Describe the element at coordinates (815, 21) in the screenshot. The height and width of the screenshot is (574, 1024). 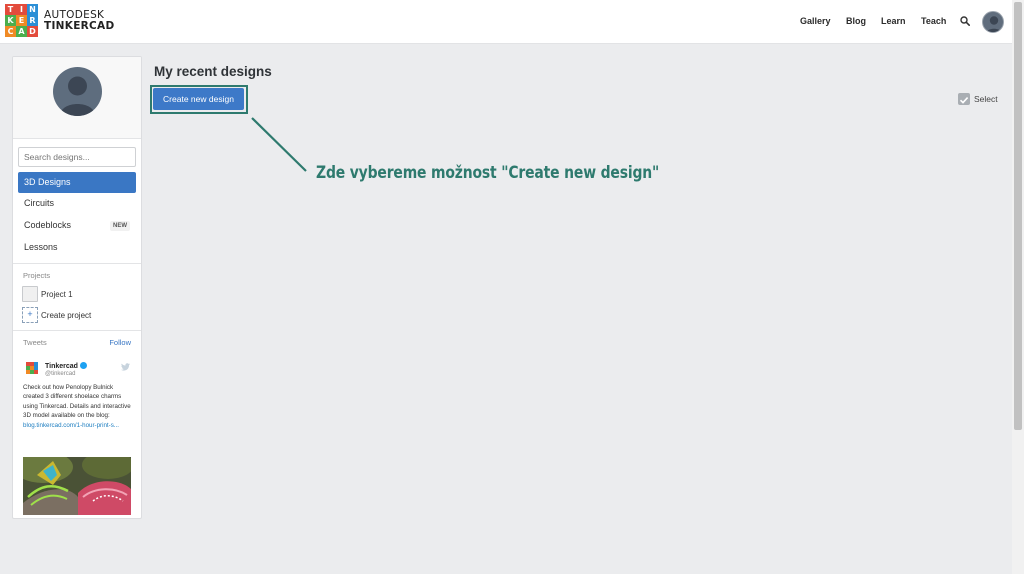
I see `nav-gallery: Gallery` at that location.